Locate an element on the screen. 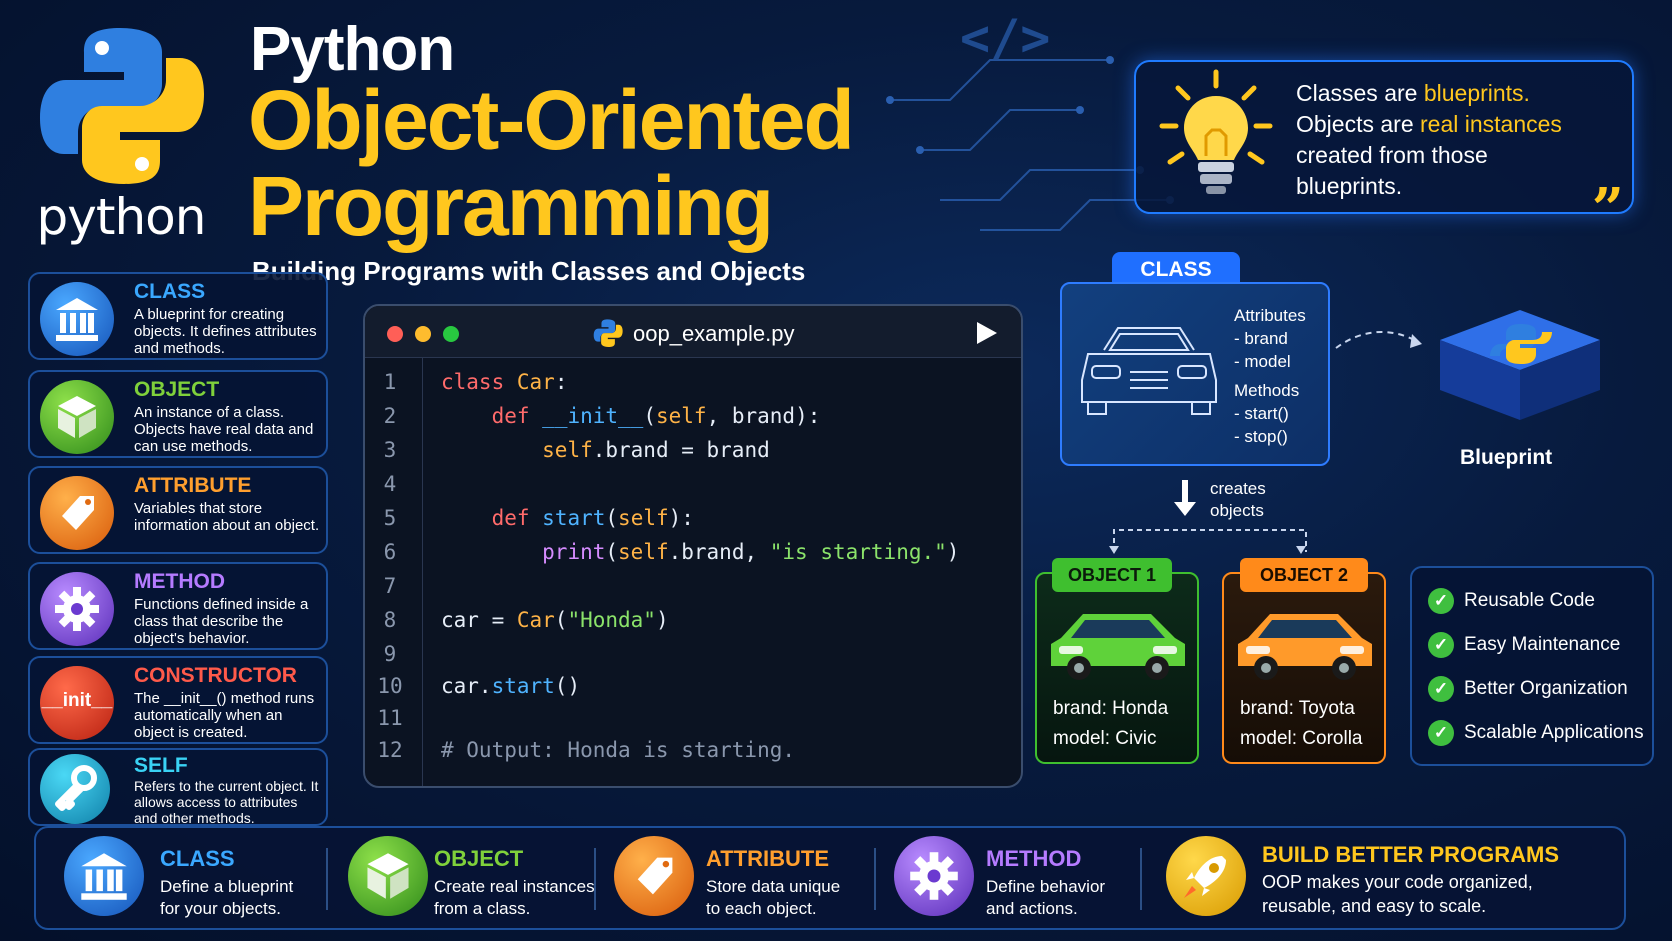 The image size is (1672, 941). concept-name: OBJECT is located at coordinates (177, 389).